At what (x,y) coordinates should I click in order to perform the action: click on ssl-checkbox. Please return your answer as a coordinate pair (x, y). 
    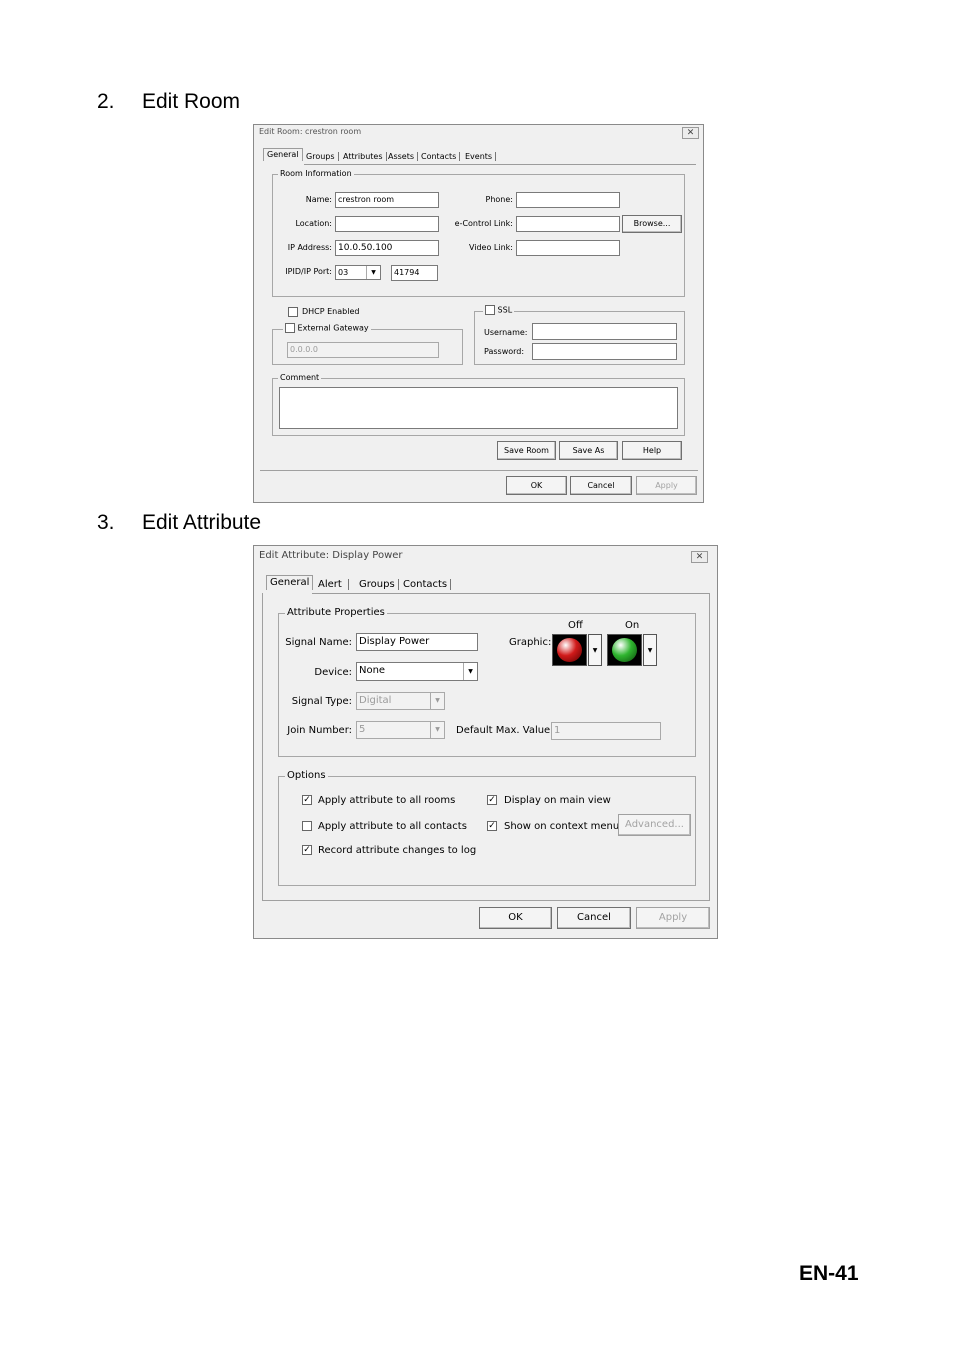
    Looking at the image, I should click on (490, 310).